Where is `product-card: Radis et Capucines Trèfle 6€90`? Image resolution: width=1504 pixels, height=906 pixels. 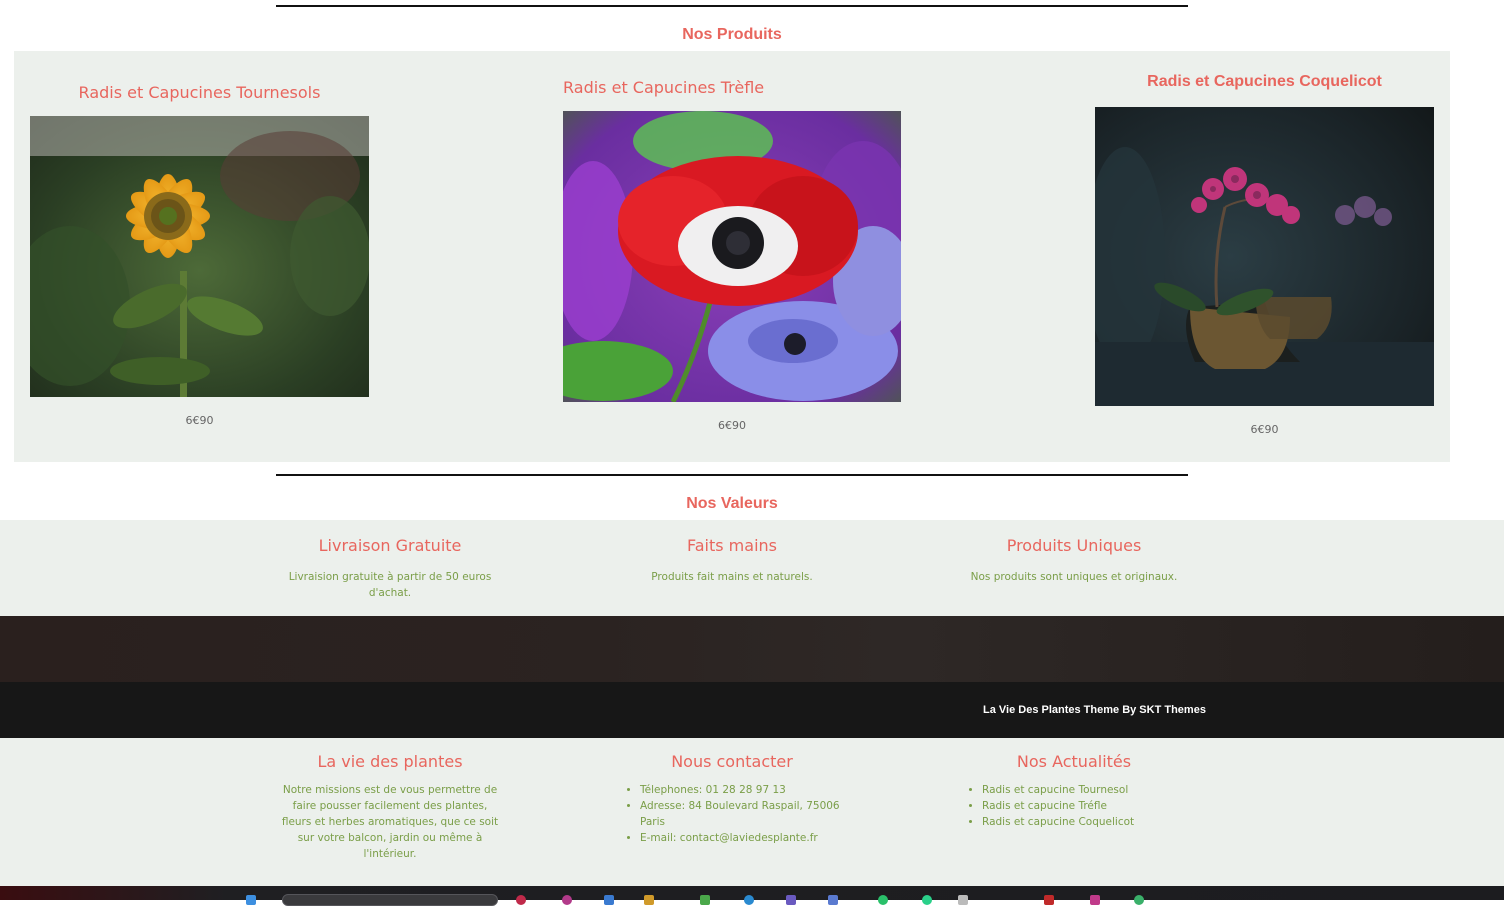
product-card: Radis et Capucines Trèfle 6€90 is located at coordinates (732, 251).